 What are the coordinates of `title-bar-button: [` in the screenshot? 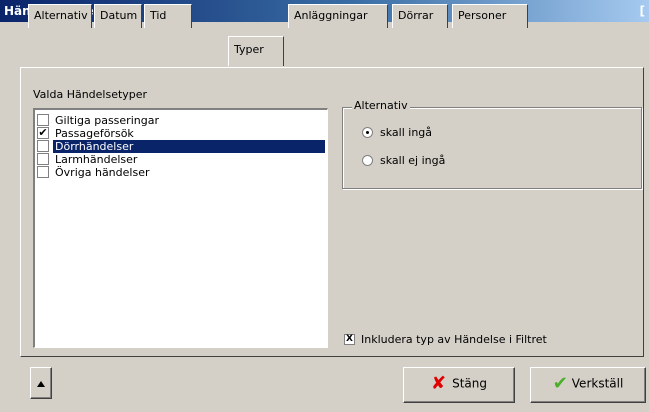 It's located at (642, 11).